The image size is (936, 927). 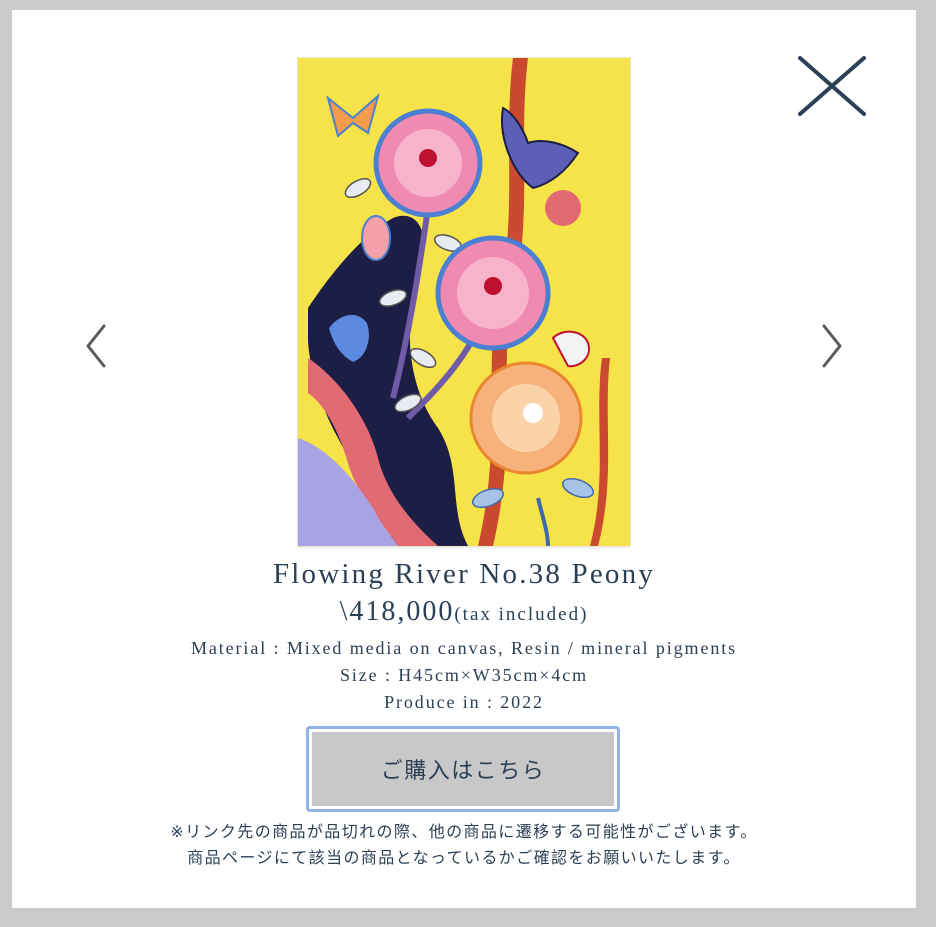 I want to click on previous-button, so click(x=96, y=346).